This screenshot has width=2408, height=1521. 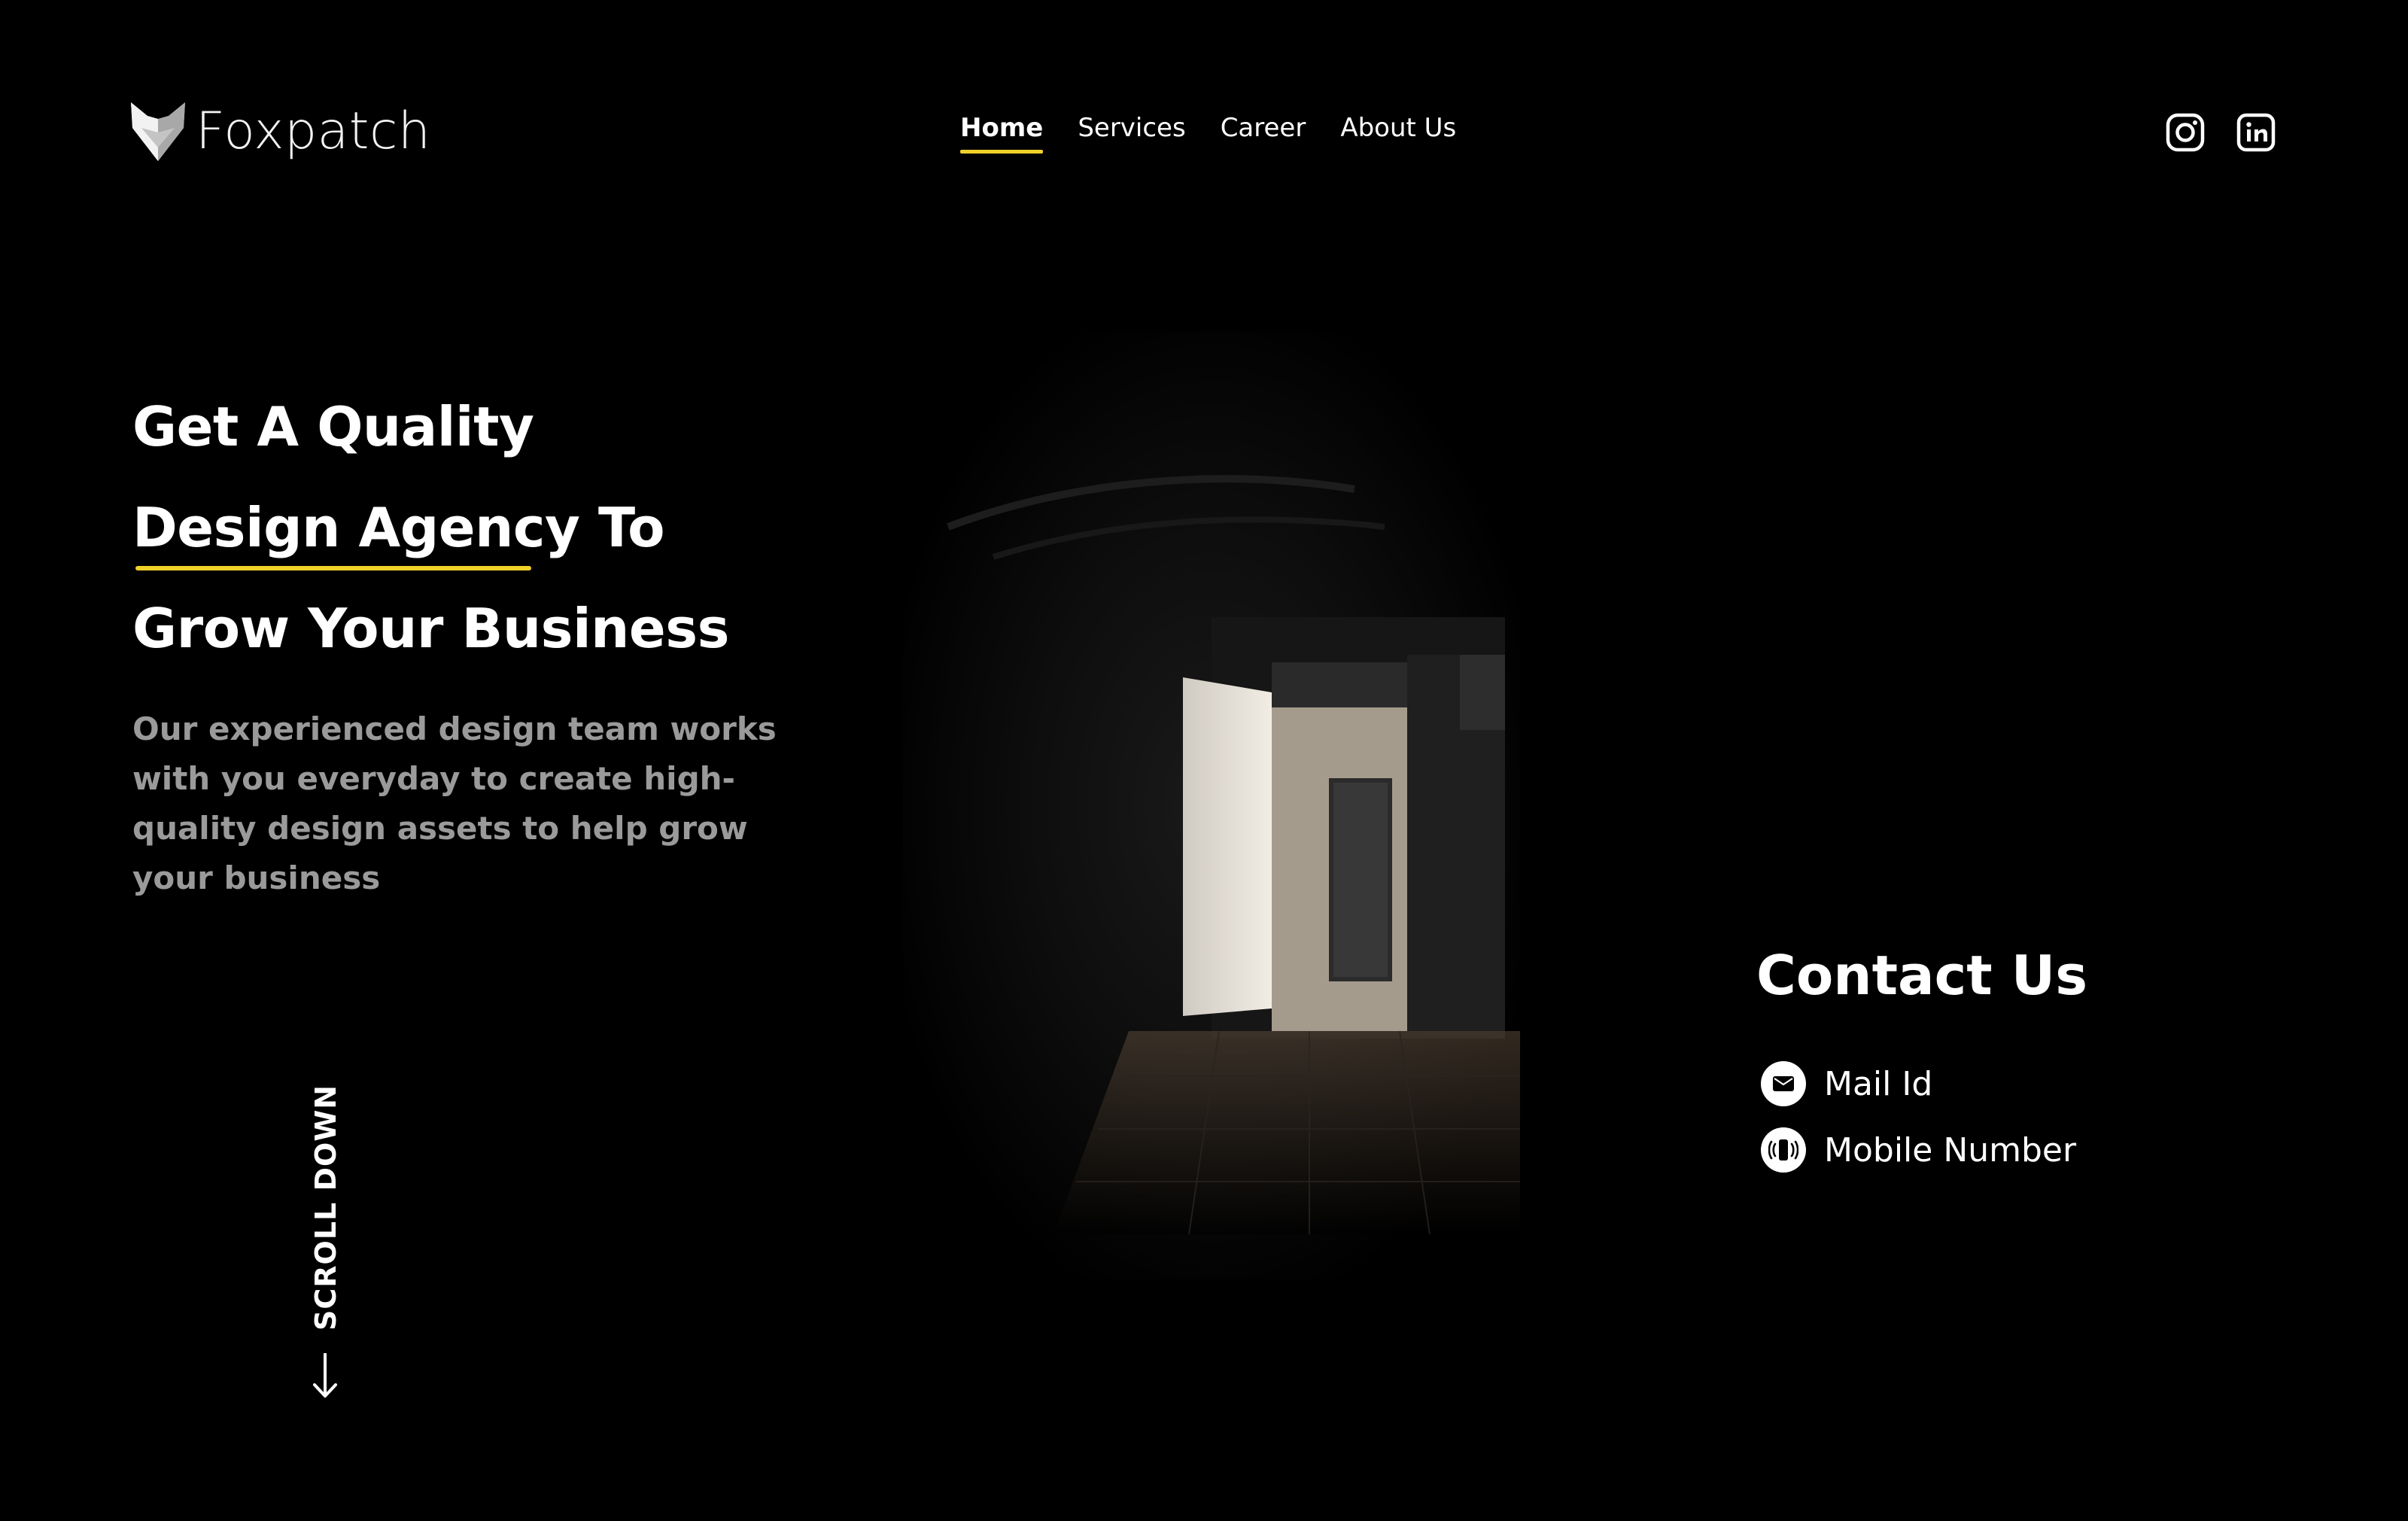 I want to click on nav-item-services: Services, so click(x=1131, y=133).